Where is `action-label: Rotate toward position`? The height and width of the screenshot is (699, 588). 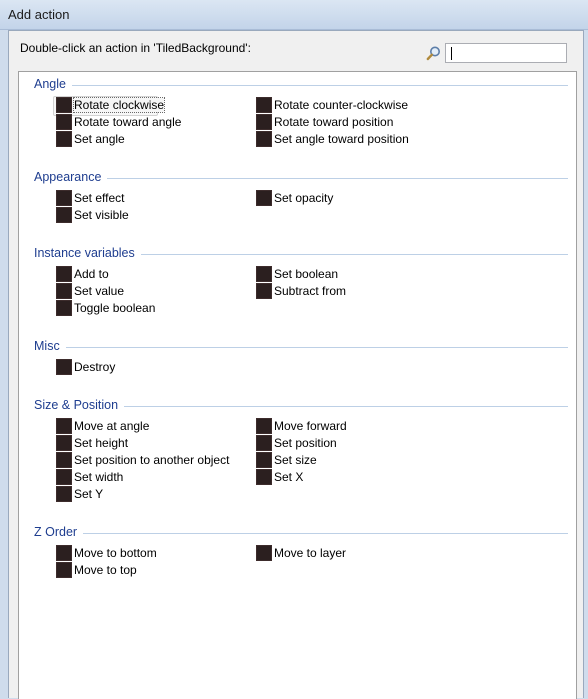
action-label: Rotate toward position is located at coordinates (334, 122).